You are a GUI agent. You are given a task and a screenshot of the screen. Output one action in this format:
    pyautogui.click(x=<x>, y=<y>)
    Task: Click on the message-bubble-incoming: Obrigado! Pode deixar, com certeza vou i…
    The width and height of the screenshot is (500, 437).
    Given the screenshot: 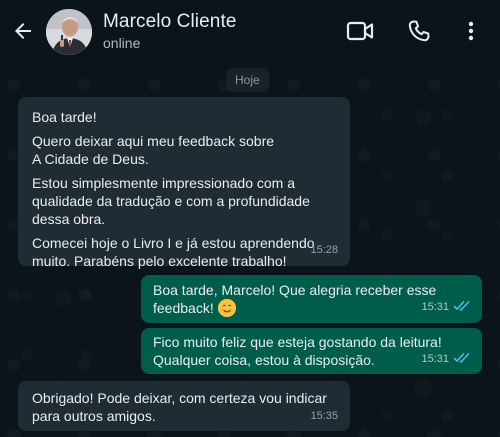 What is the action you would take?
    pyautogui.click(x=184, y=406)
    